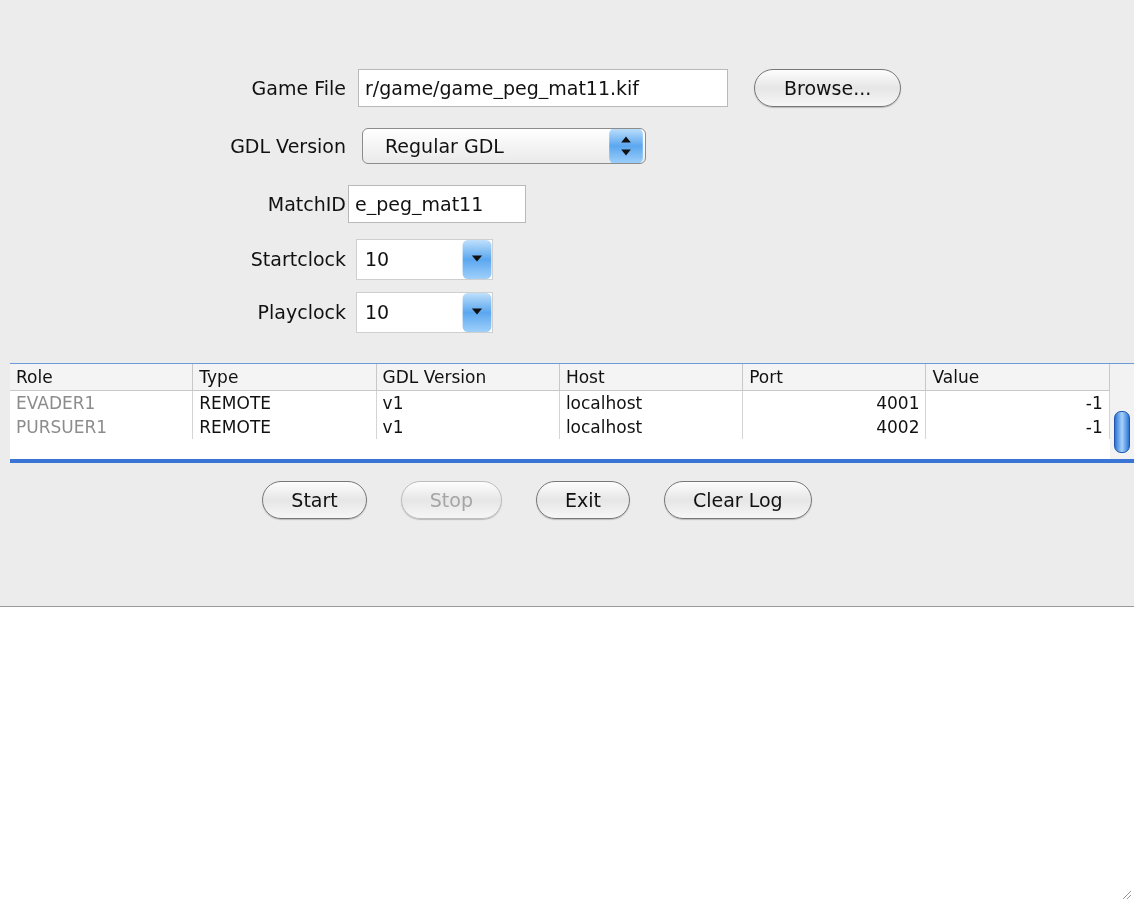  Describe the element at coordinates (1121, 432) in the screenshot. I see `scrollbar-thumb` at that location.